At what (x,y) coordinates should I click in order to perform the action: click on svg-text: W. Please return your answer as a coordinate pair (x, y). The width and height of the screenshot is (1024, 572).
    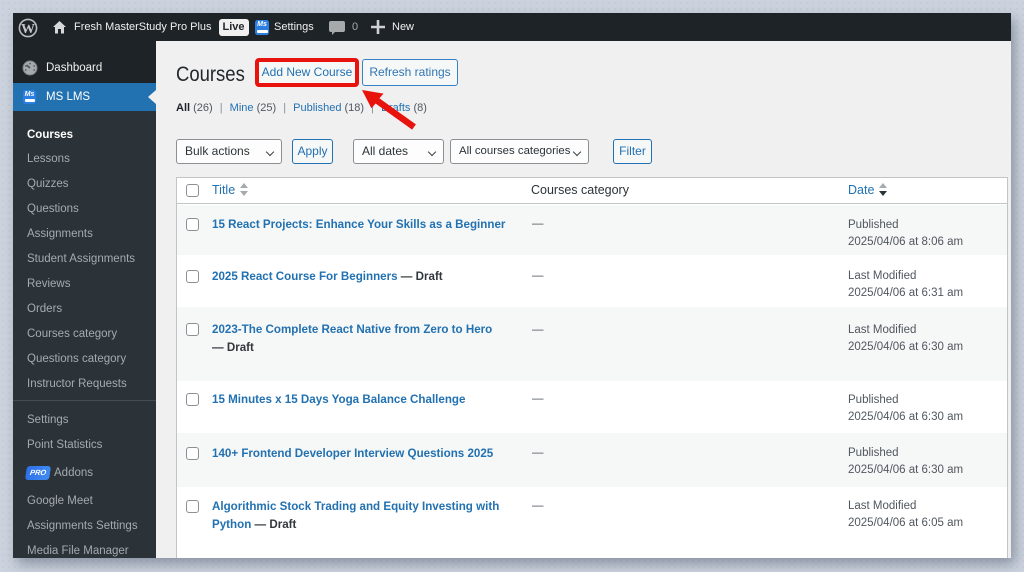
    Looking at the image, I should click on (28, 29).